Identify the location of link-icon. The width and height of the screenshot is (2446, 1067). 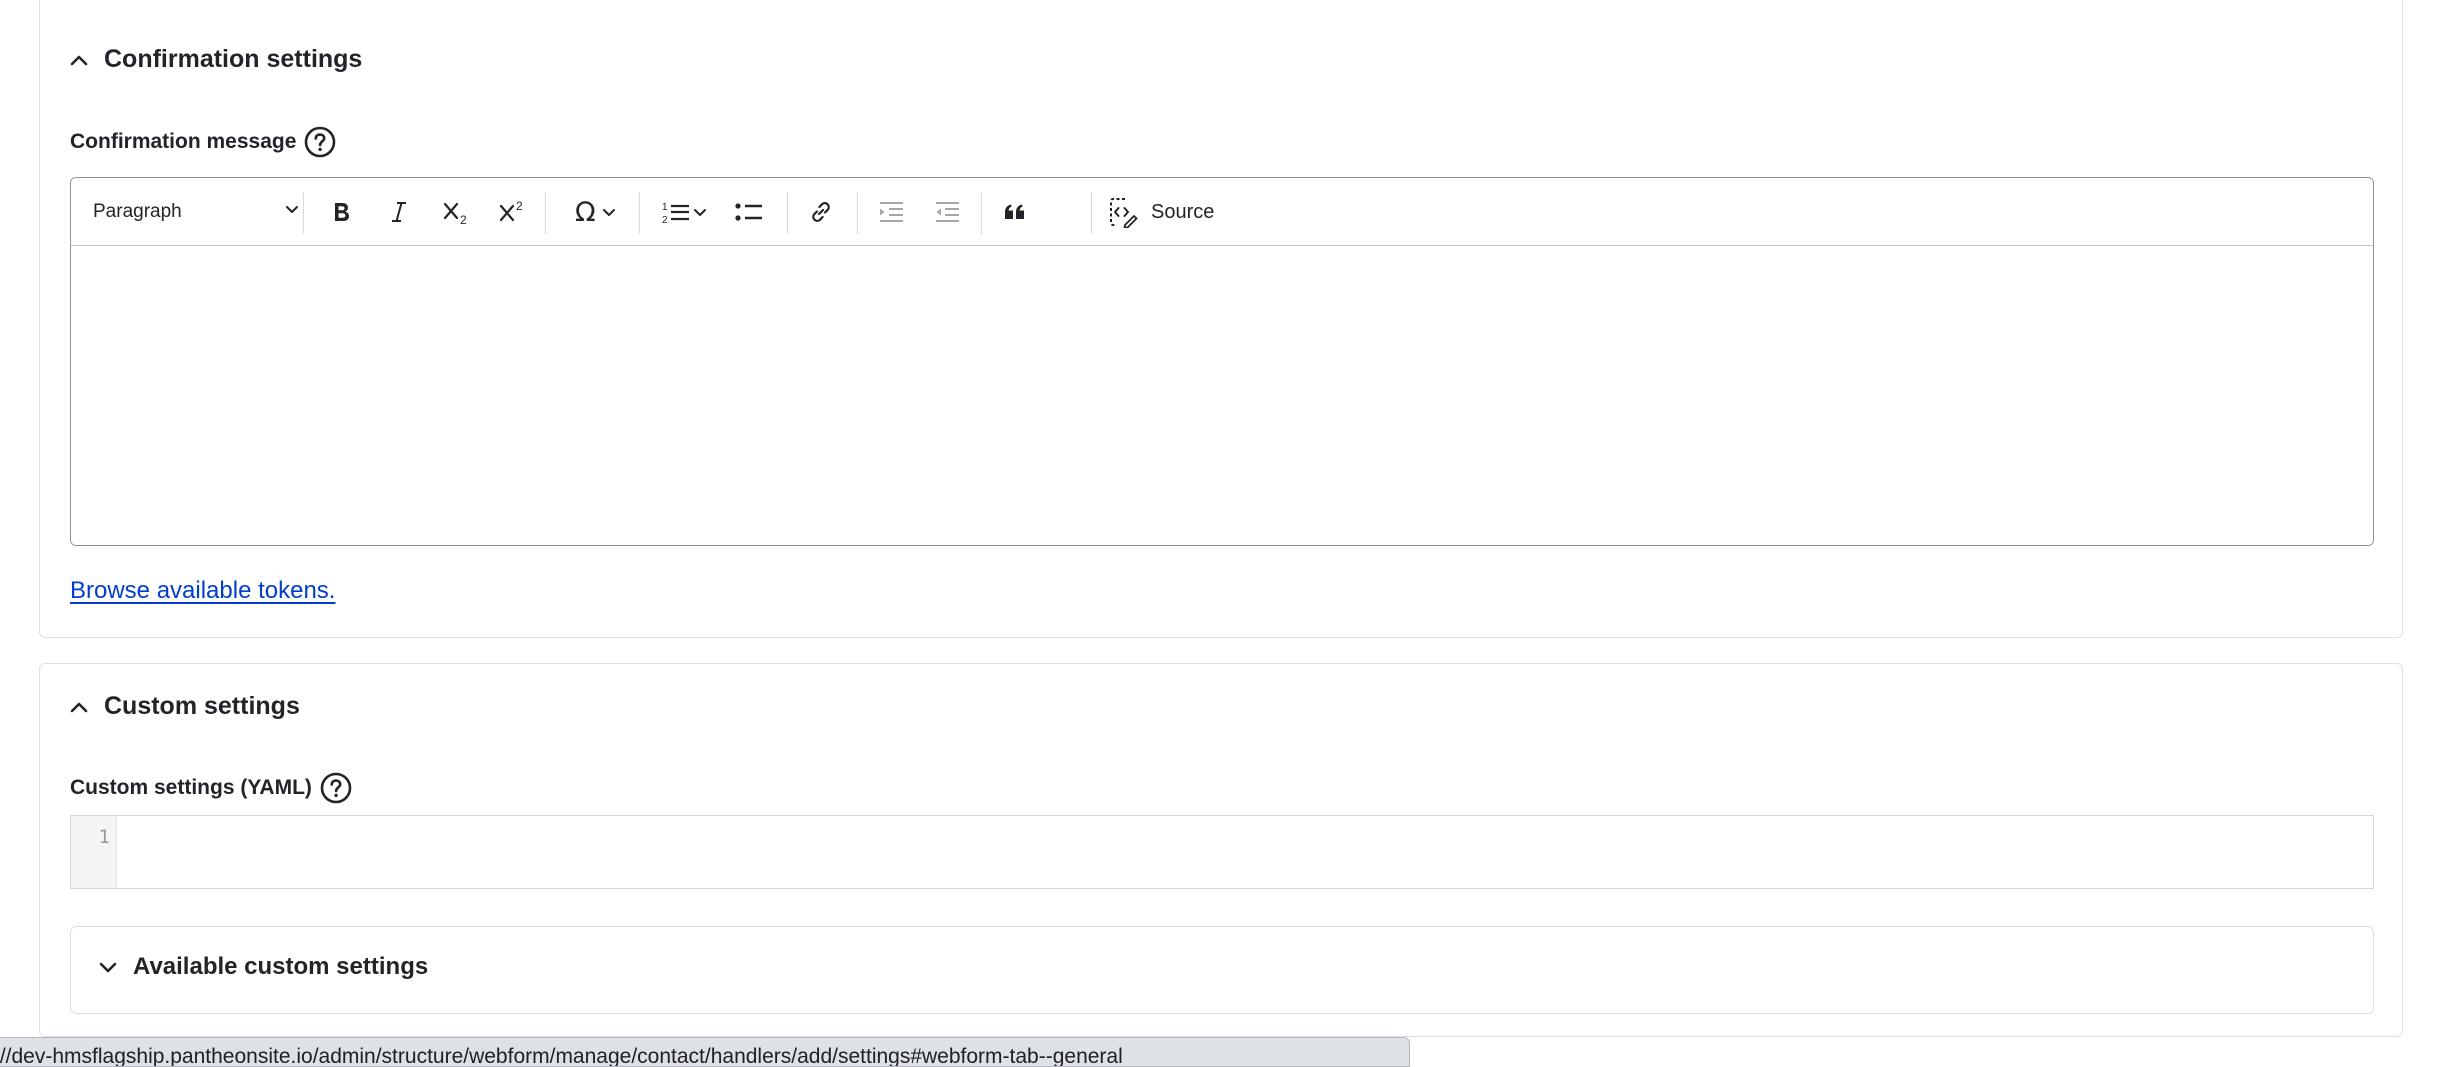
(821, 212).